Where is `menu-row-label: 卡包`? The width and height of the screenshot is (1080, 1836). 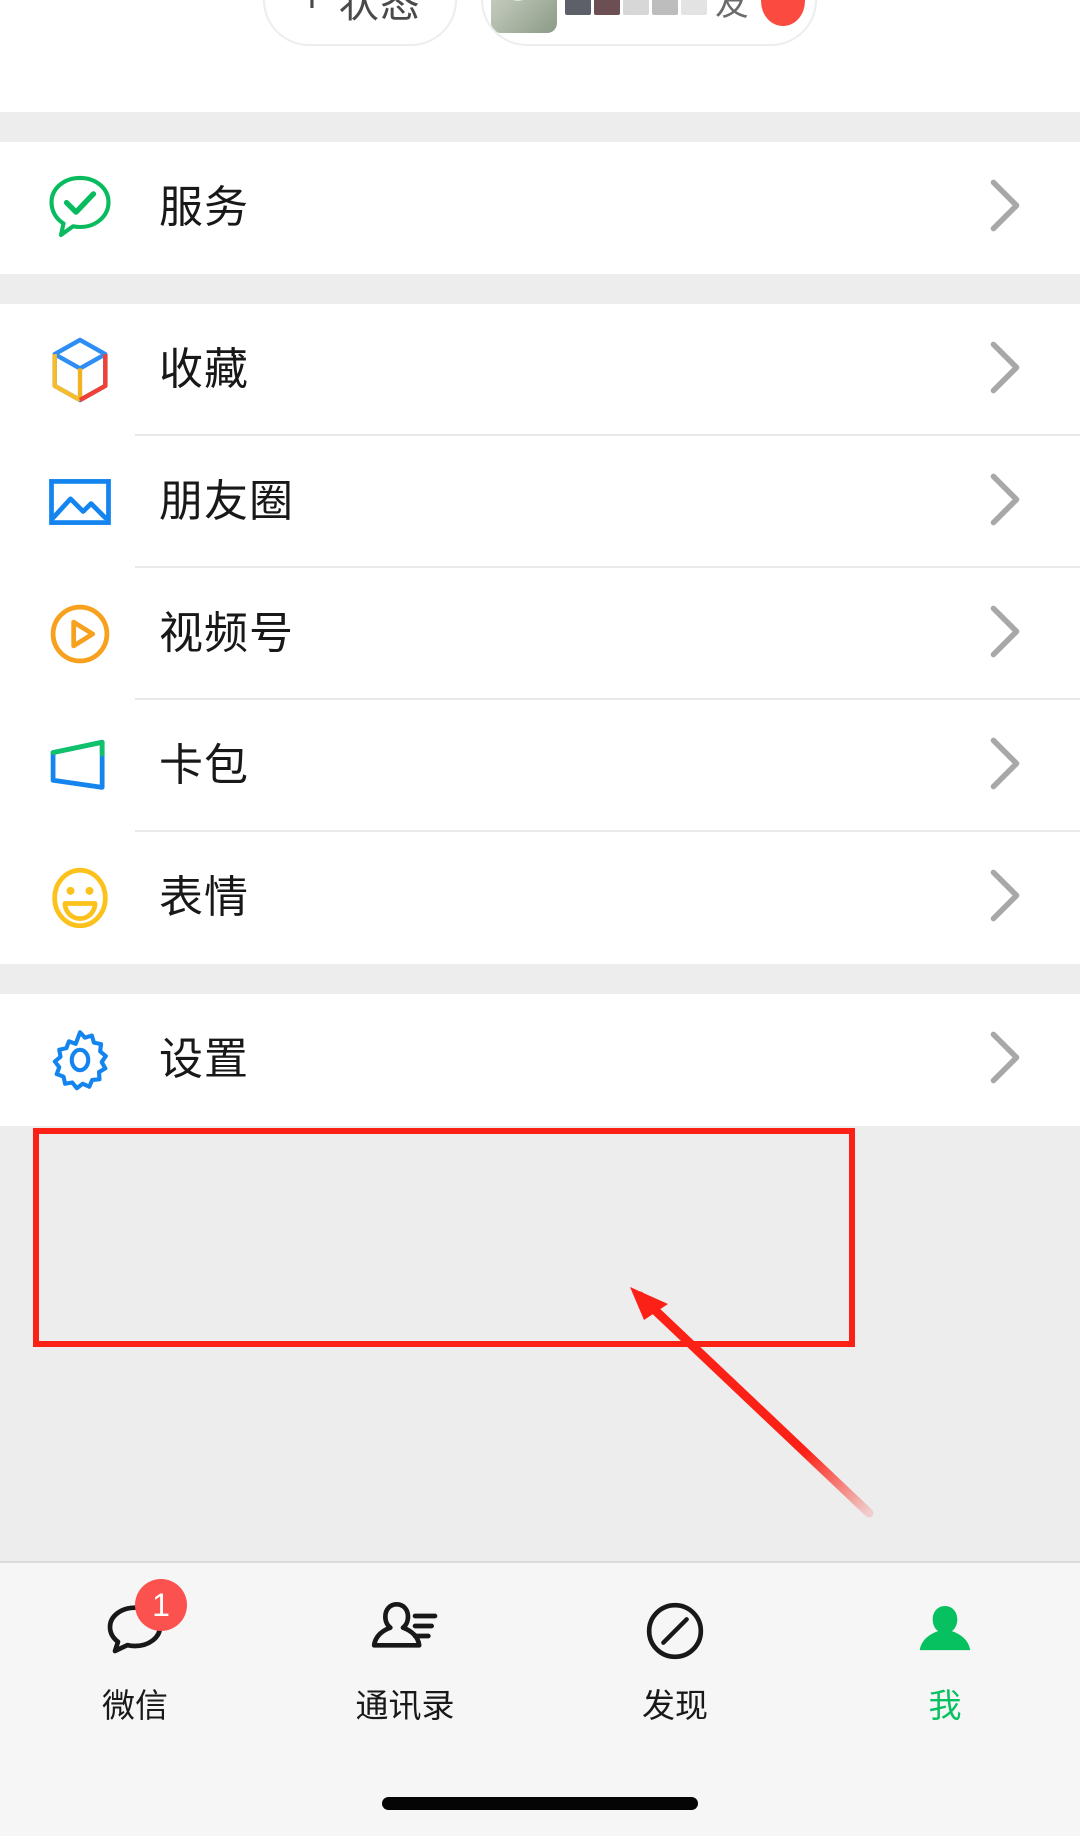 menu-row-label: 卡包 is located at coordinates (204, 765).